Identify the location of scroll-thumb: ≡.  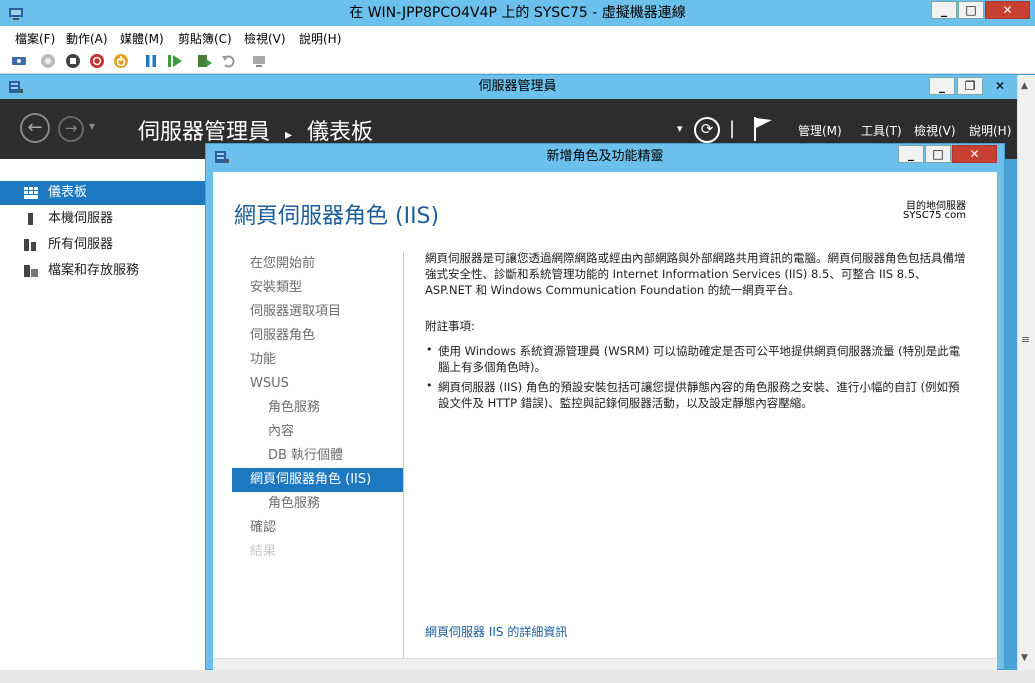
(1025, 339).